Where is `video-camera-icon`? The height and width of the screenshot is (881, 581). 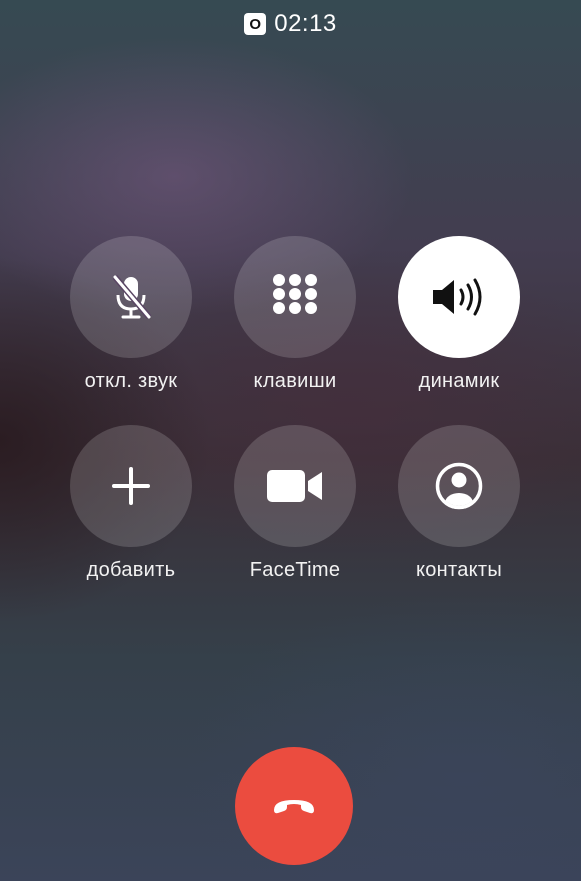 video-camera-icon is located at coordinates (295, 486).